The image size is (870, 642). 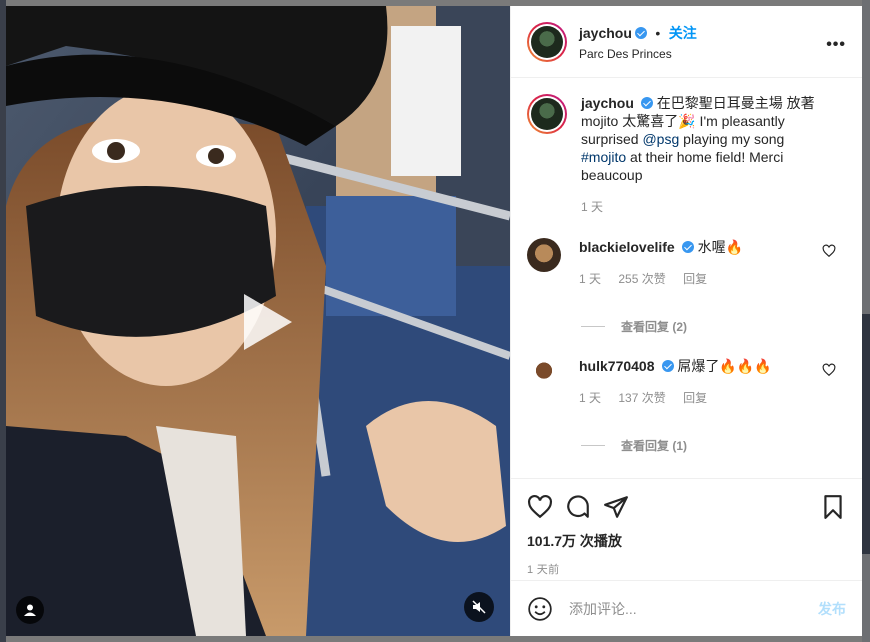 I want to click on emoji-icon, so click(x=540, y=609).